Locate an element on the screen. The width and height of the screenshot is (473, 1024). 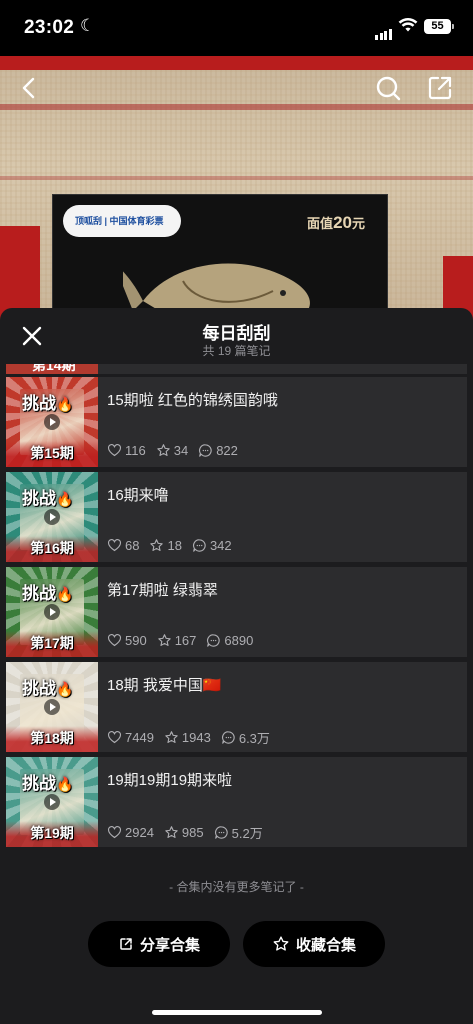
search-button is located at coordinates (388, 88).